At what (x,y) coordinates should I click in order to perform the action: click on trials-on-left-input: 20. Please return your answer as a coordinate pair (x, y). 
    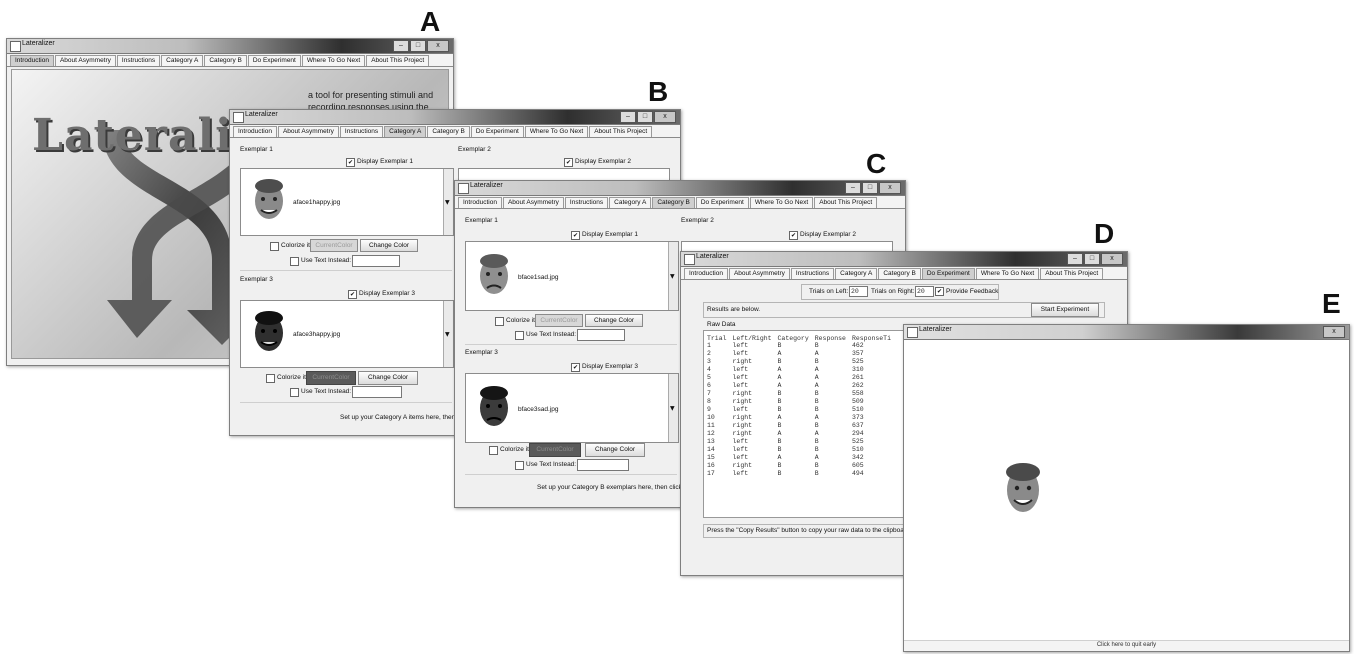
    Looking at the image, I should click on (858, 291).